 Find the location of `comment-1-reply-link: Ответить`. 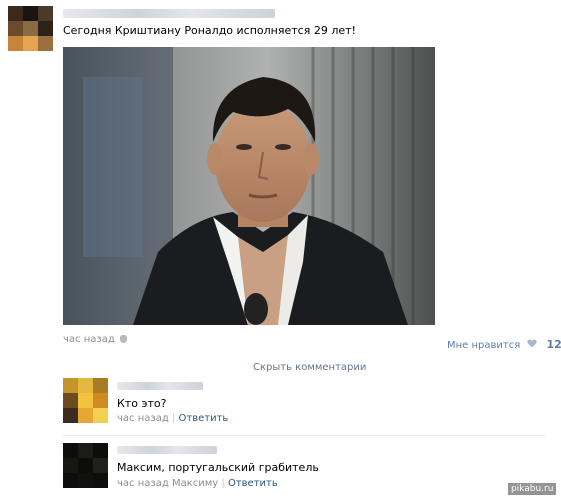

comment-1-reply-link: Ответить is located at coordinates (204, 418).